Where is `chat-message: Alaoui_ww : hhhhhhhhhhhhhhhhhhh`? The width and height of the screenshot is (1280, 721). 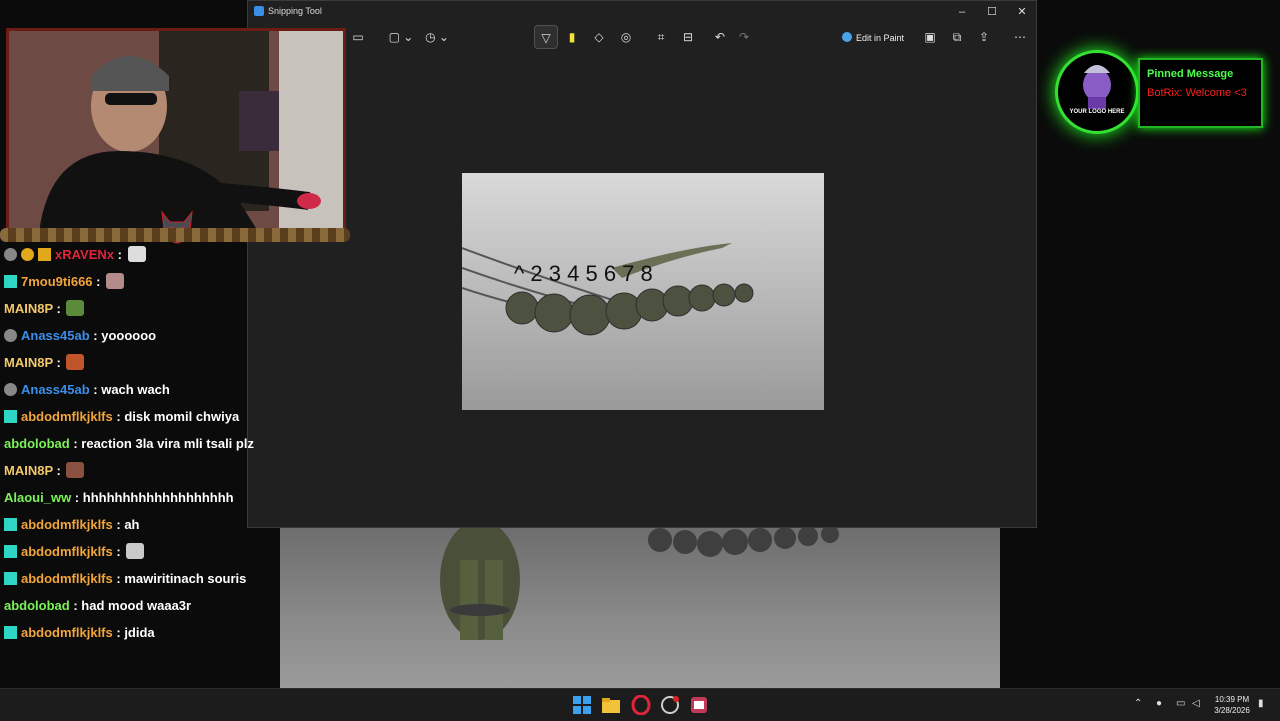
chat-message: Alaoui_ww : hhhhhhhhhhhhhhhhhhh is located at coordinates (119, 497).